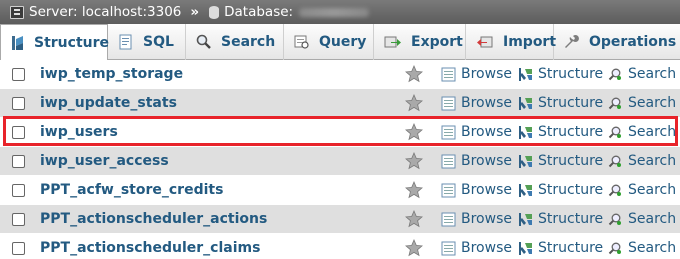  What do you see at coordinates (340, 132) in the screenshot?
I see `table-row: iwp_users Browse Structure Search` at bounding box center [340, 132].